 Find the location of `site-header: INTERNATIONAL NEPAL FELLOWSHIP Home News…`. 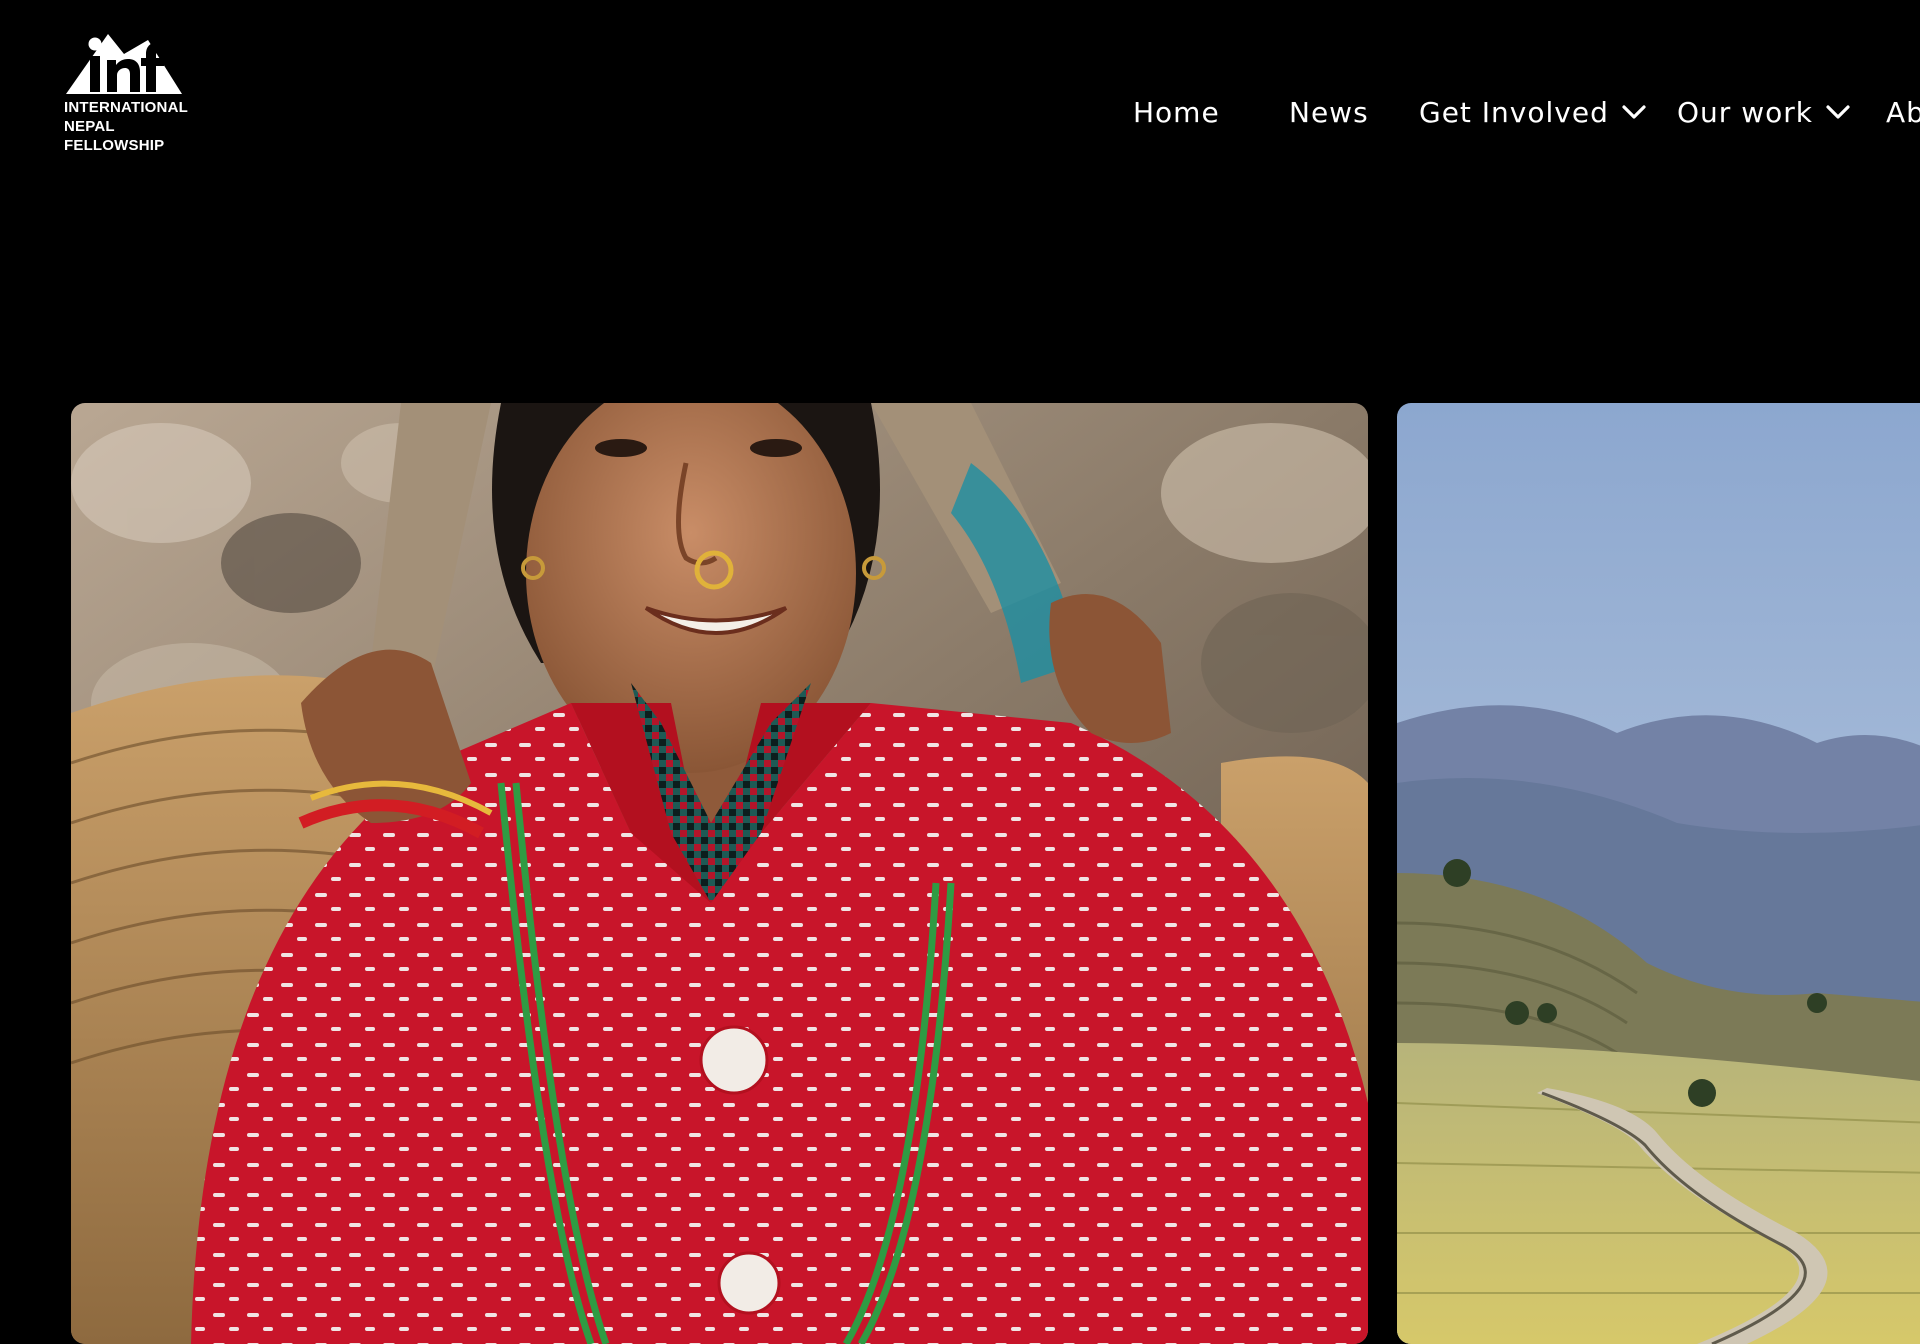

site-header: INTERNATIONAL NEPAL FELLOWSHIP Home News… is located at coordinates (960, 90).